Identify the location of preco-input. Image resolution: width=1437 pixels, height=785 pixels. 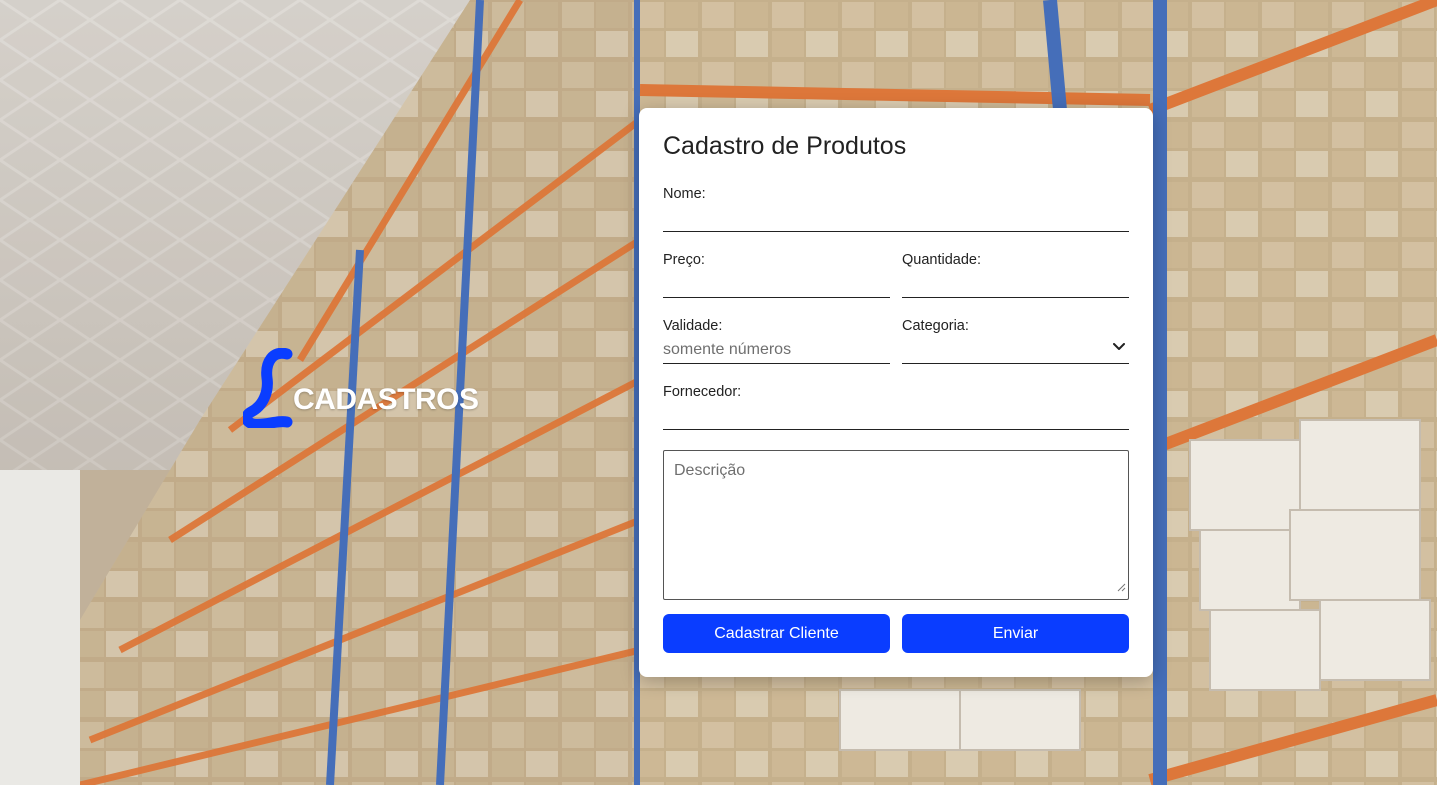
(776, 285).